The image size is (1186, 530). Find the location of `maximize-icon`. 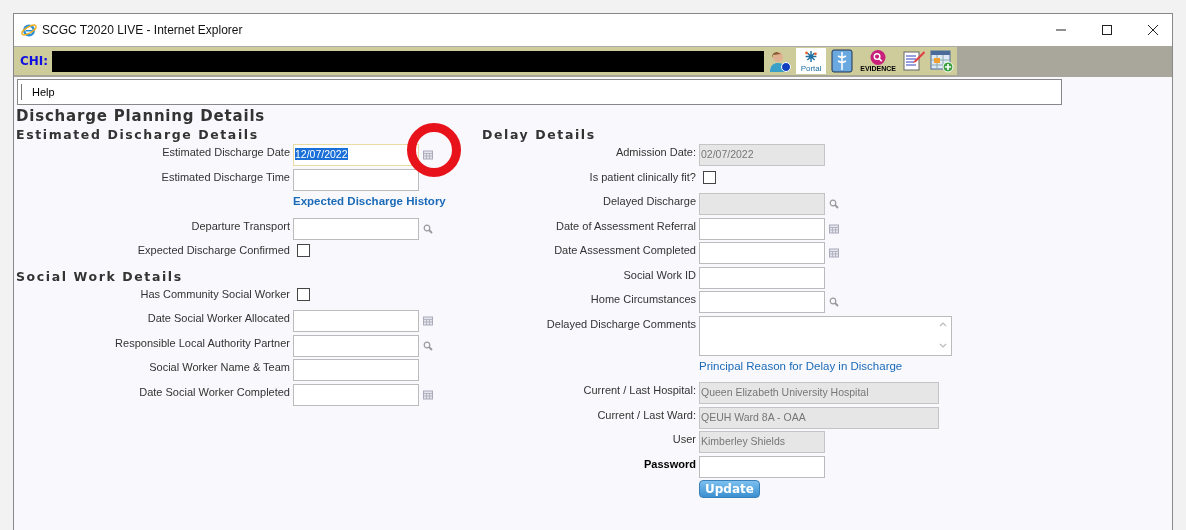

maximize-icon is located at coordinates (1107, 30).